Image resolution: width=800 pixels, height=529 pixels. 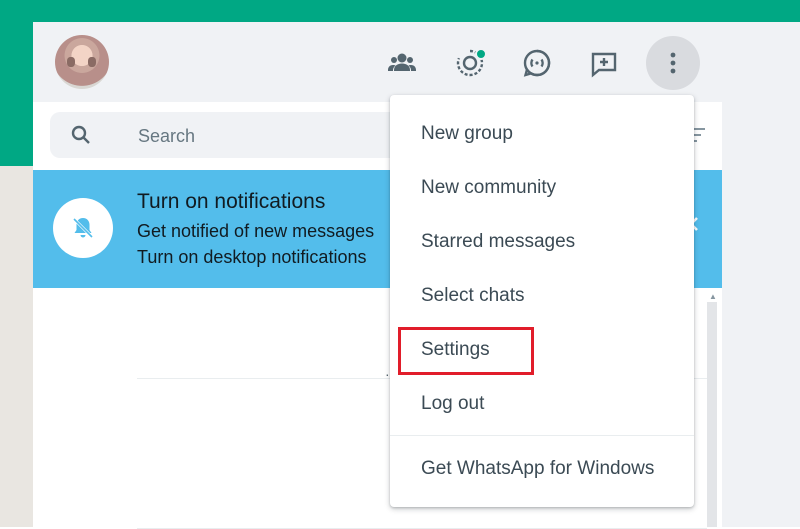 What do you see at coordinates (83, 228) in the screenshot?
I see `notification-bell-off-icon` at bounding box center [83, 228].